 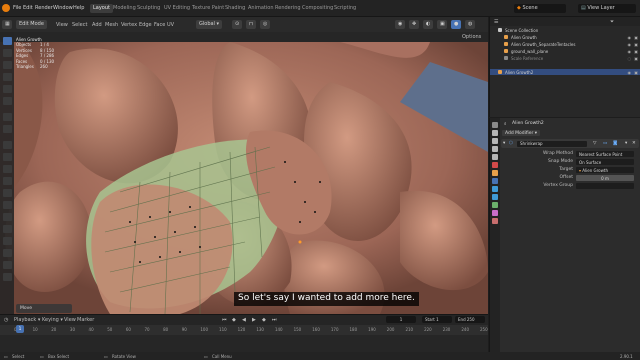 What do you see at coordinates (612, 22) in the screenshot?
I see `filter-icon: ⏷` at bounding box center [612, 22].